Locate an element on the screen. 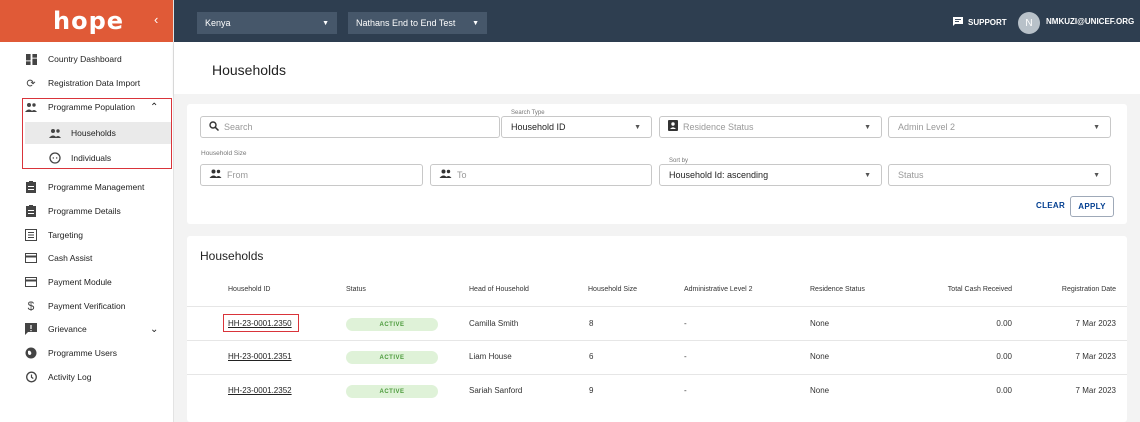 The width and height of the screenshot is (1140, 422). sidebar-item-programme-details: Programme Details is located at coordinates (87, 211).